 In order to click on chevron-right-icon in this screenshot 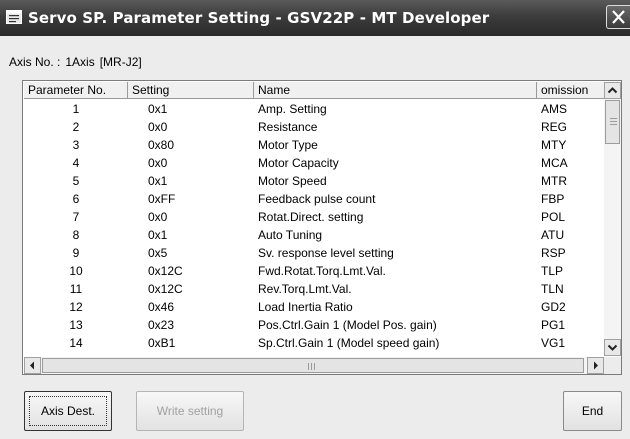, I will do `click(596, 365)`.